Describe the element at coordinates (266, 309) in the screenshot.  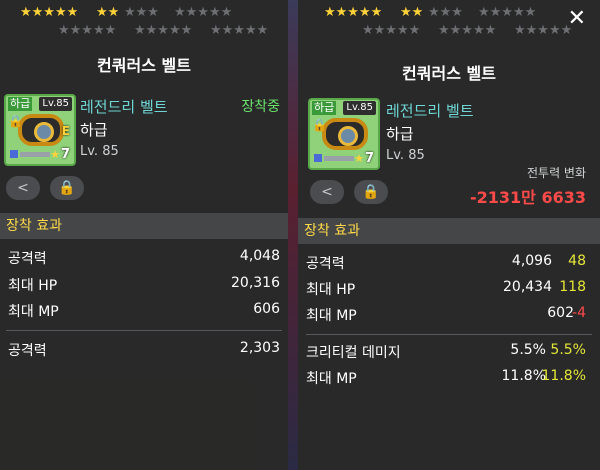
I see `stat-value: 606` at that location.